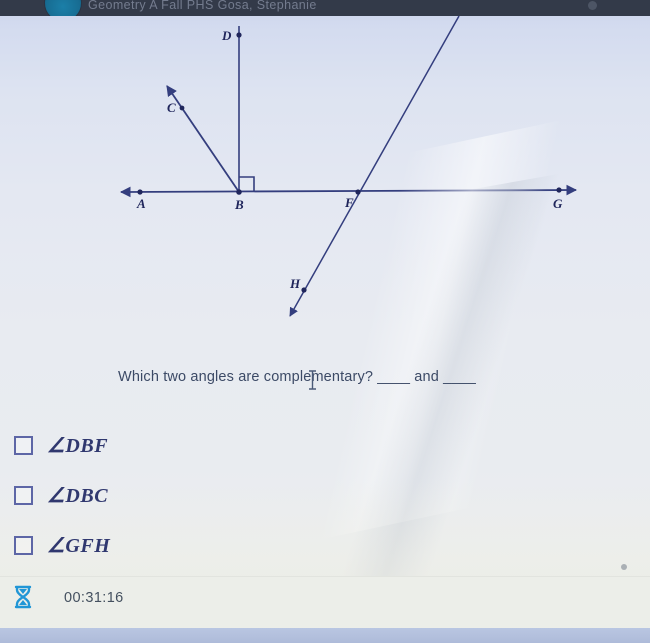  I want to click on right-angle-marker, so click(247, 184).